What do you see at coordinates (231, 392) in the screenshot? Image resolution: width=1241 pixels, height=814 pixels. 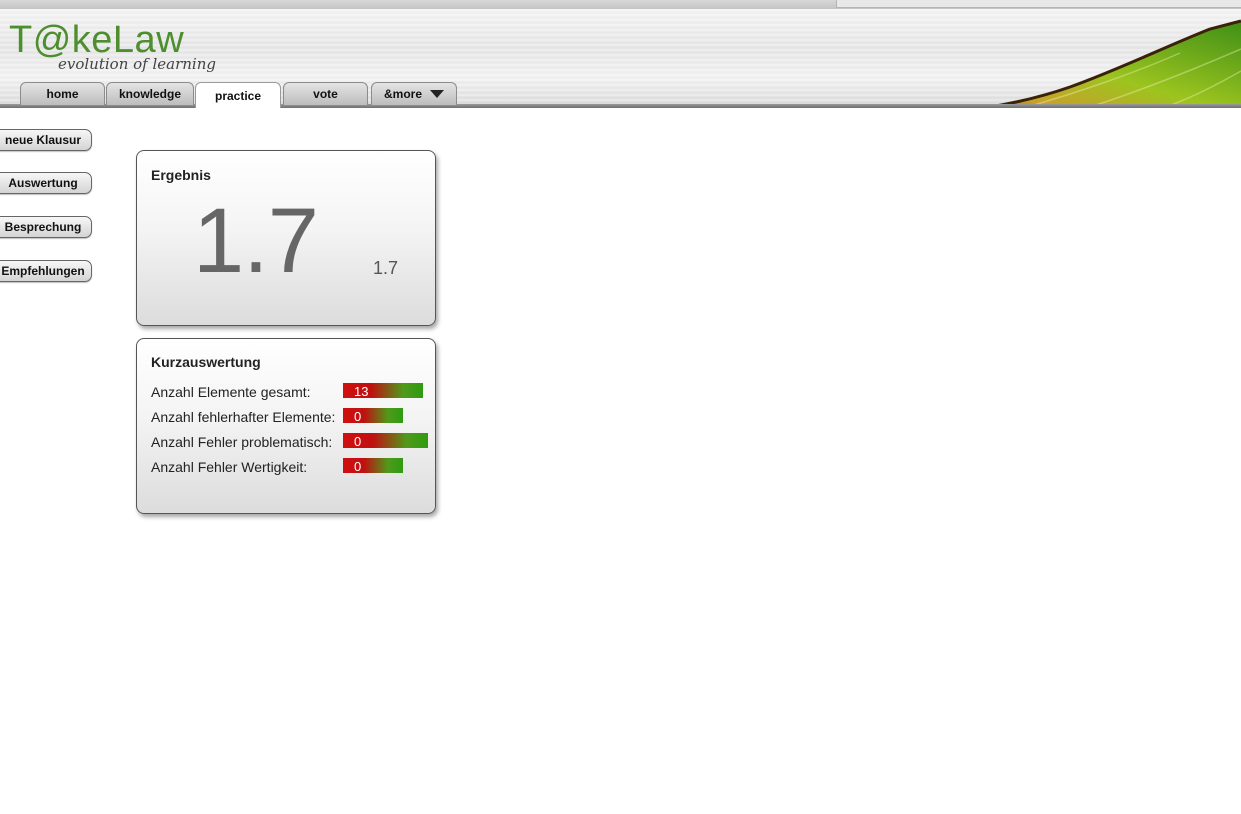 I see `summary-row-label: Anzahl Elemente gesamt:` at bounding box center [231, 392].